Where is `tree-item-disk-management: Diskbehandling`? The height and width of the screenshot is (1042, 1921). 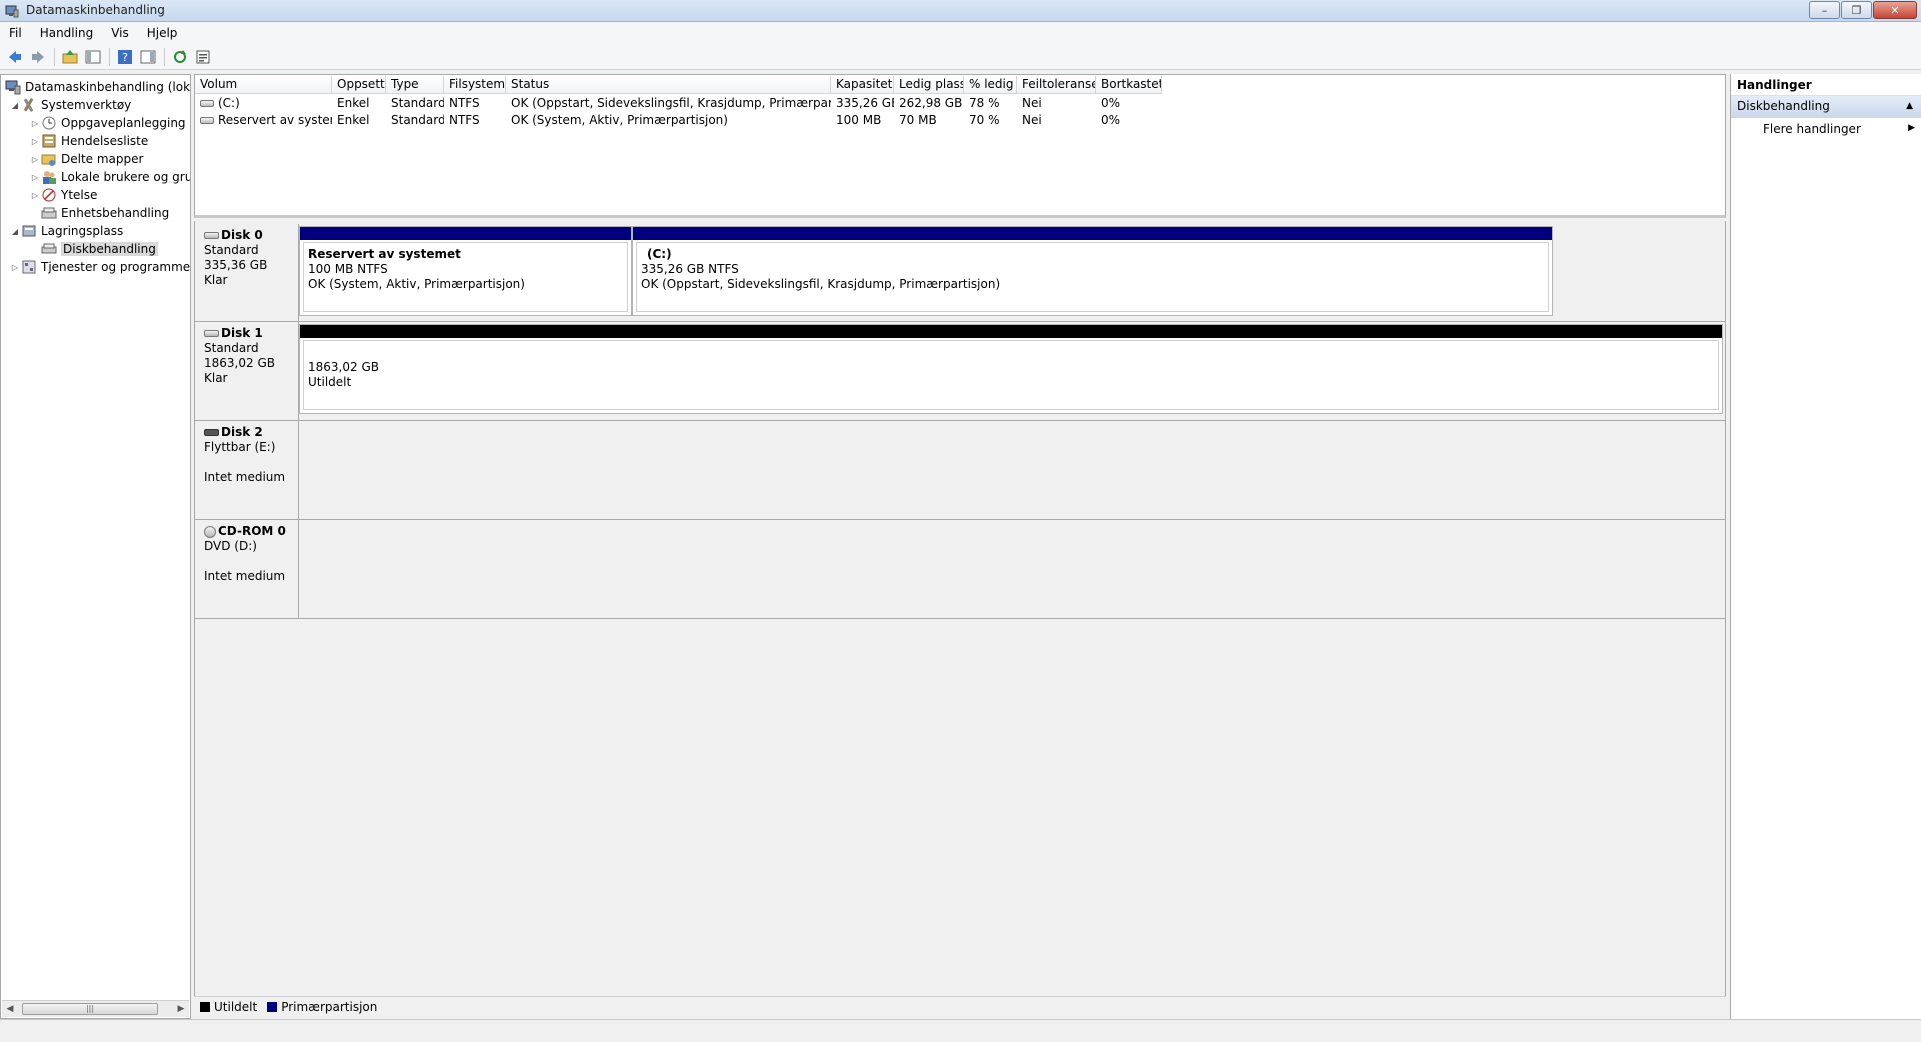
tree-item-disk-management: Diskbehandling is located at coordinates (99, 249).